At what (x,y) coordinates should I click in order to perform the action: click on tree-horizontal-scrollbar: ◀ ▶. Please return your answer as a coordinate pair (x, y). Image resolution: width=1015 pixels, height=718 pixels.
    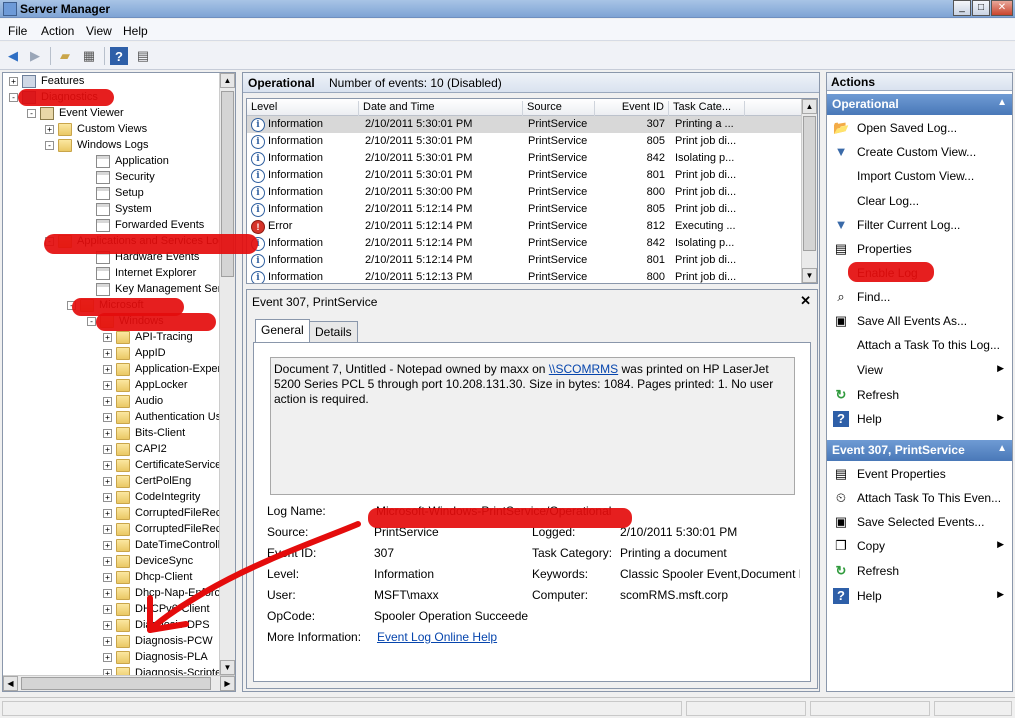
    Looking at the image, I should click on (119, 683).